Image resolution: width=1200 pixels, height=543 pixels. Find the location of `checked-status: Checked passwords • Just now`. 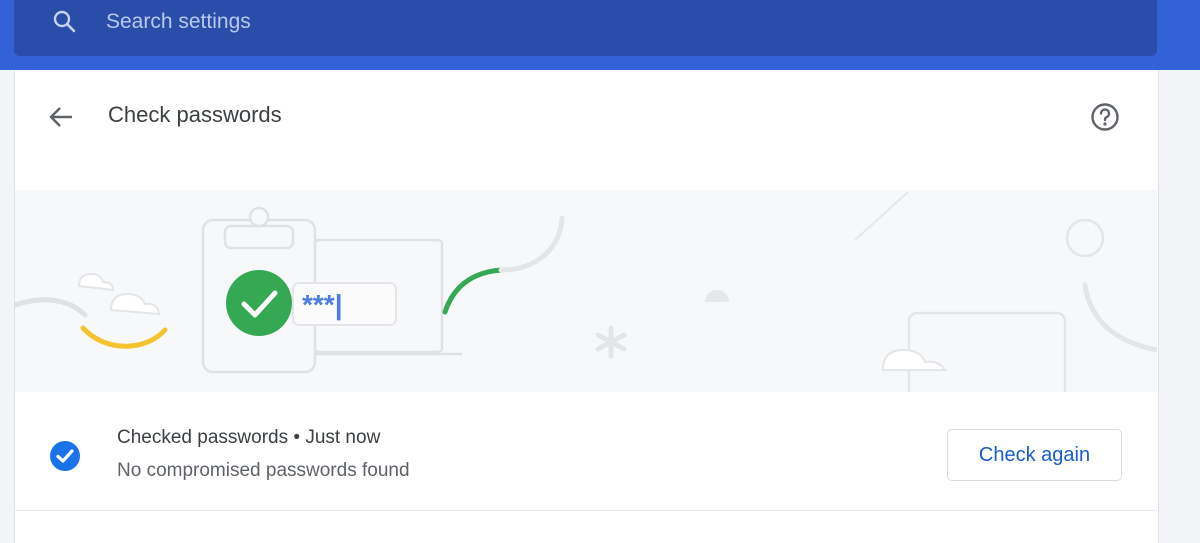

checked-status: Checked passwords • Just now is located at coordinates (248, 438).